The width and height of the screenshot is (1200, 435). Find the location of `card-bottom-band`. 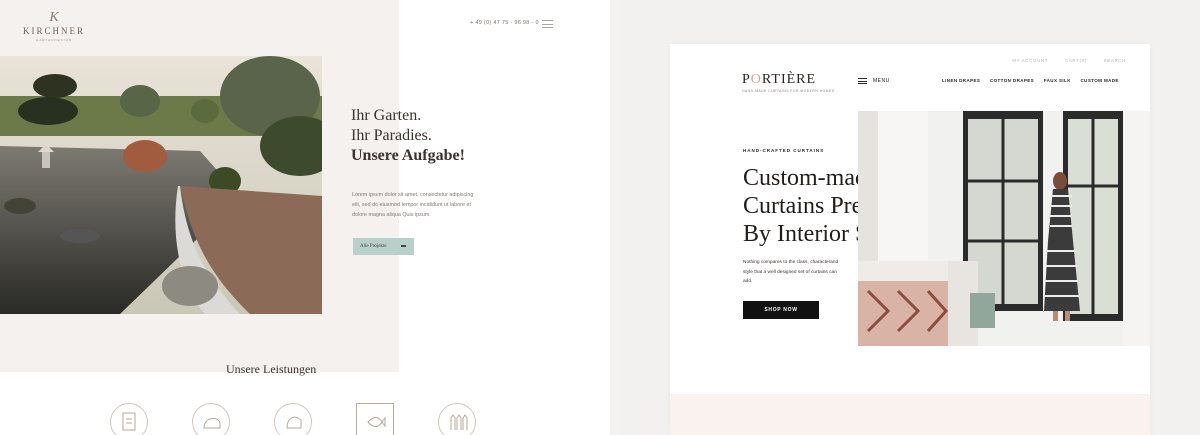

card-bottom-band is located at coordinates (910, 414).